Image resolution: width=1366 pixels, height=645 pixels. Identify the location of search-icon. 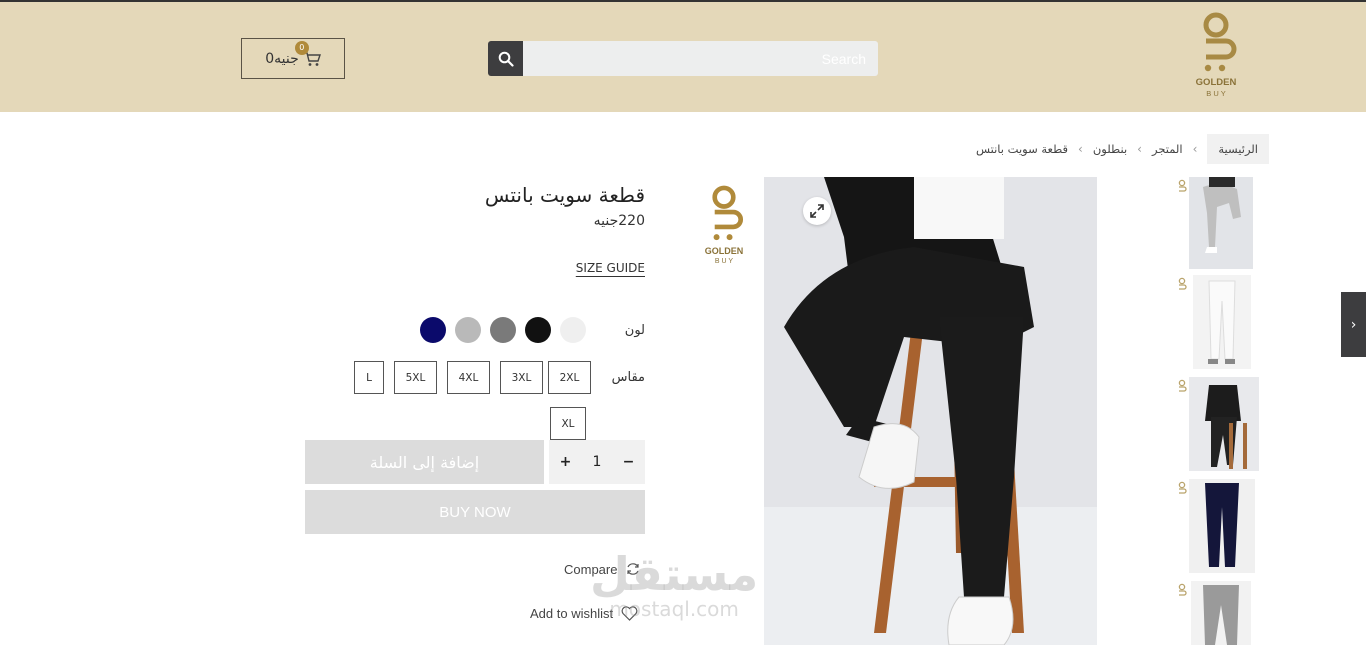
(506, 59).